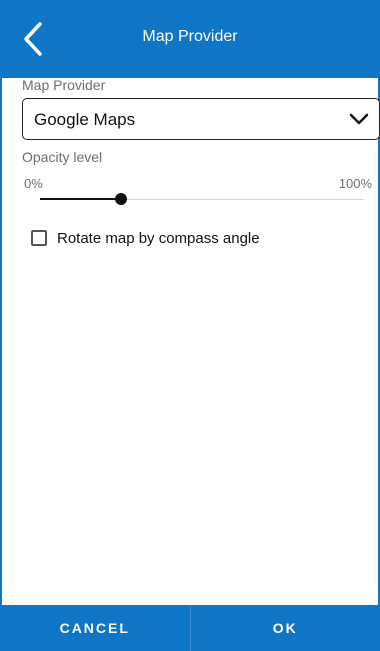  What do you see at coordinates (355, 183) in the screenshot?
I see `opacity-max-label: 100%` at bounding box center [355, 183].